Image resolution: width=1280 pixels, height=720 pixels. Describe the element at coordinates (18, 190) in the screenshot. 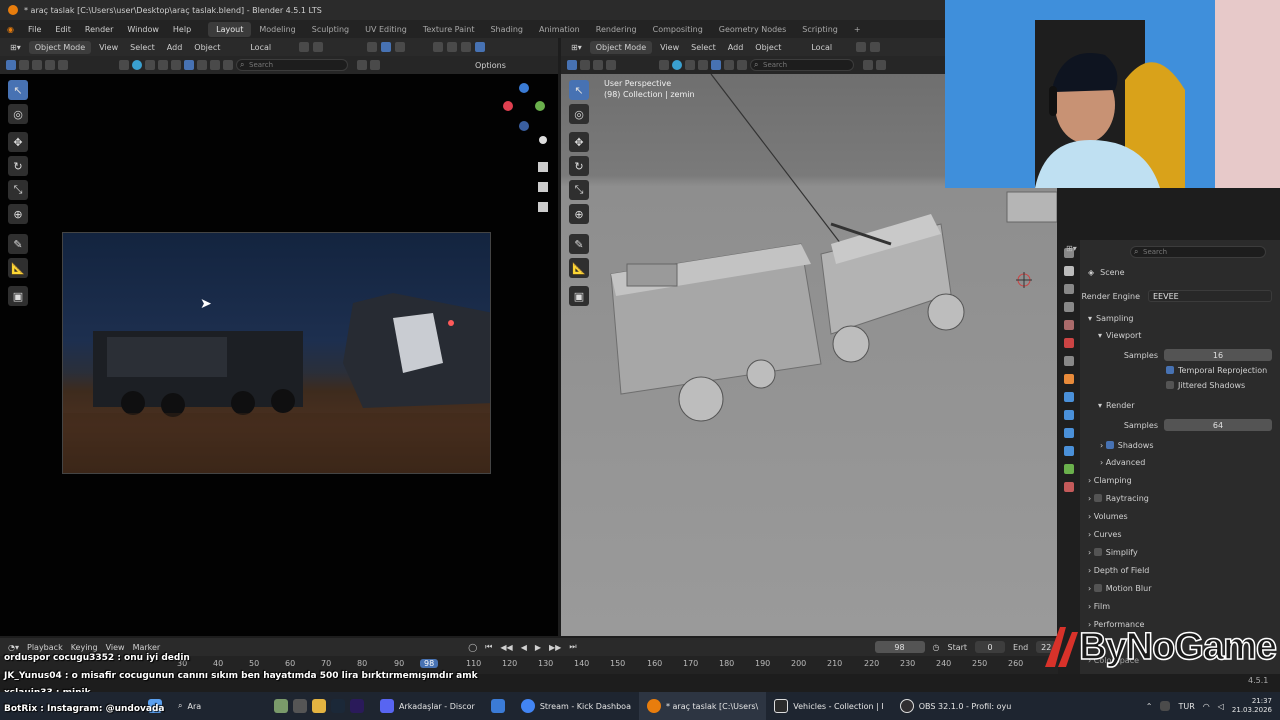

I see `scale-tool-icon: ⤡` at that location.